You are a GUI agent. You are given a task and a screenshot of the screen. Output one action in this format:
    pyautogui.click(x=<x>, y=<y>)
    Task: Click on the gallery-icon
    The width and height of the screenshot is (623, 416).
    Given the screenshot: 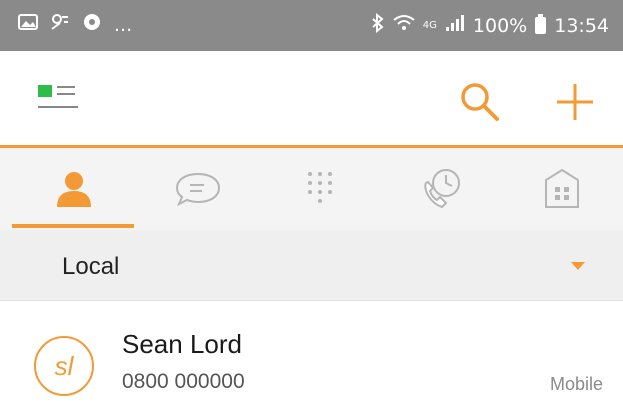 What is the action you would take?
    pyautogui.click(x=28, y=24)
    